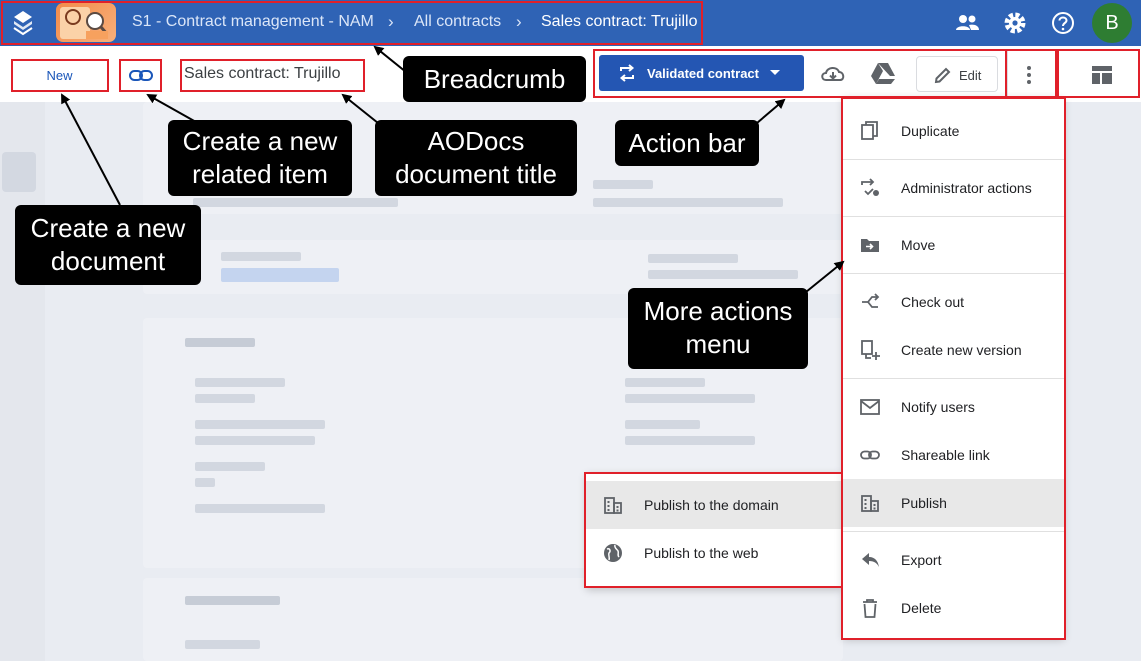 The height and width of the screenshot is (661, 1141). Describe the element at coordinates (22, 381) in the screenshot. I see `left-navigation` at that location.